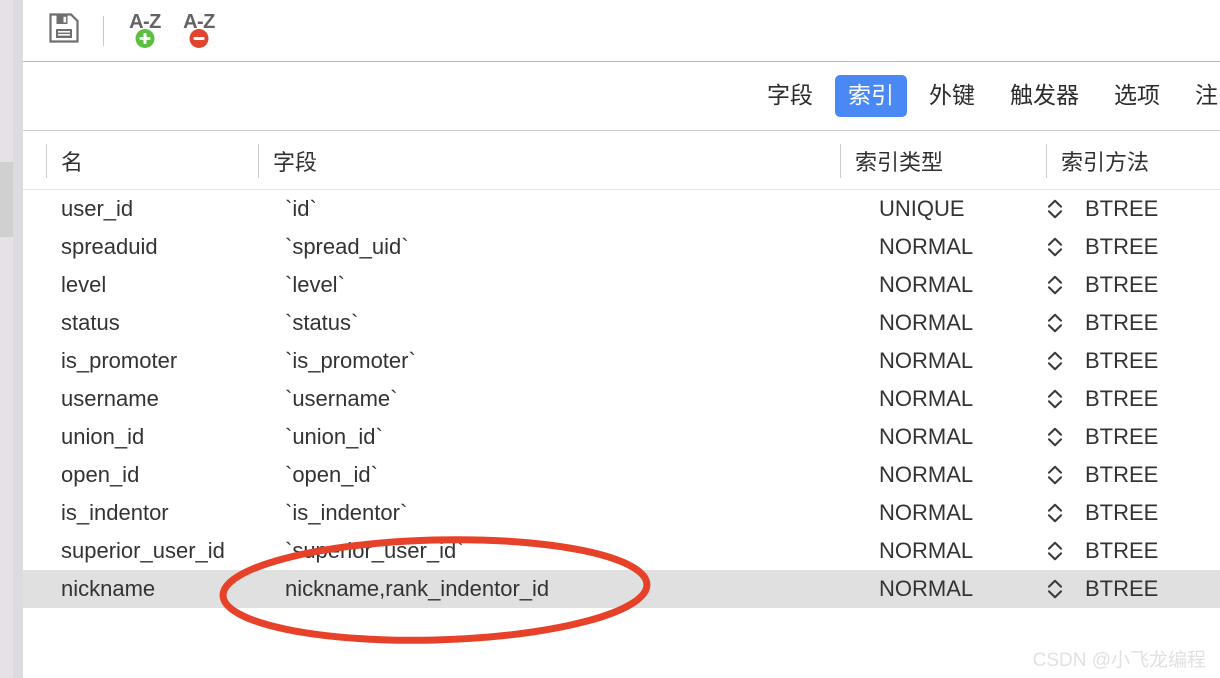 This screenshot has width=1220, height=678. What do you see at coordinates (621, 475) in the screenshot?
I see `table-row: open_id `open_id` NORMAL BTREE` at bounding box center [621, 475].